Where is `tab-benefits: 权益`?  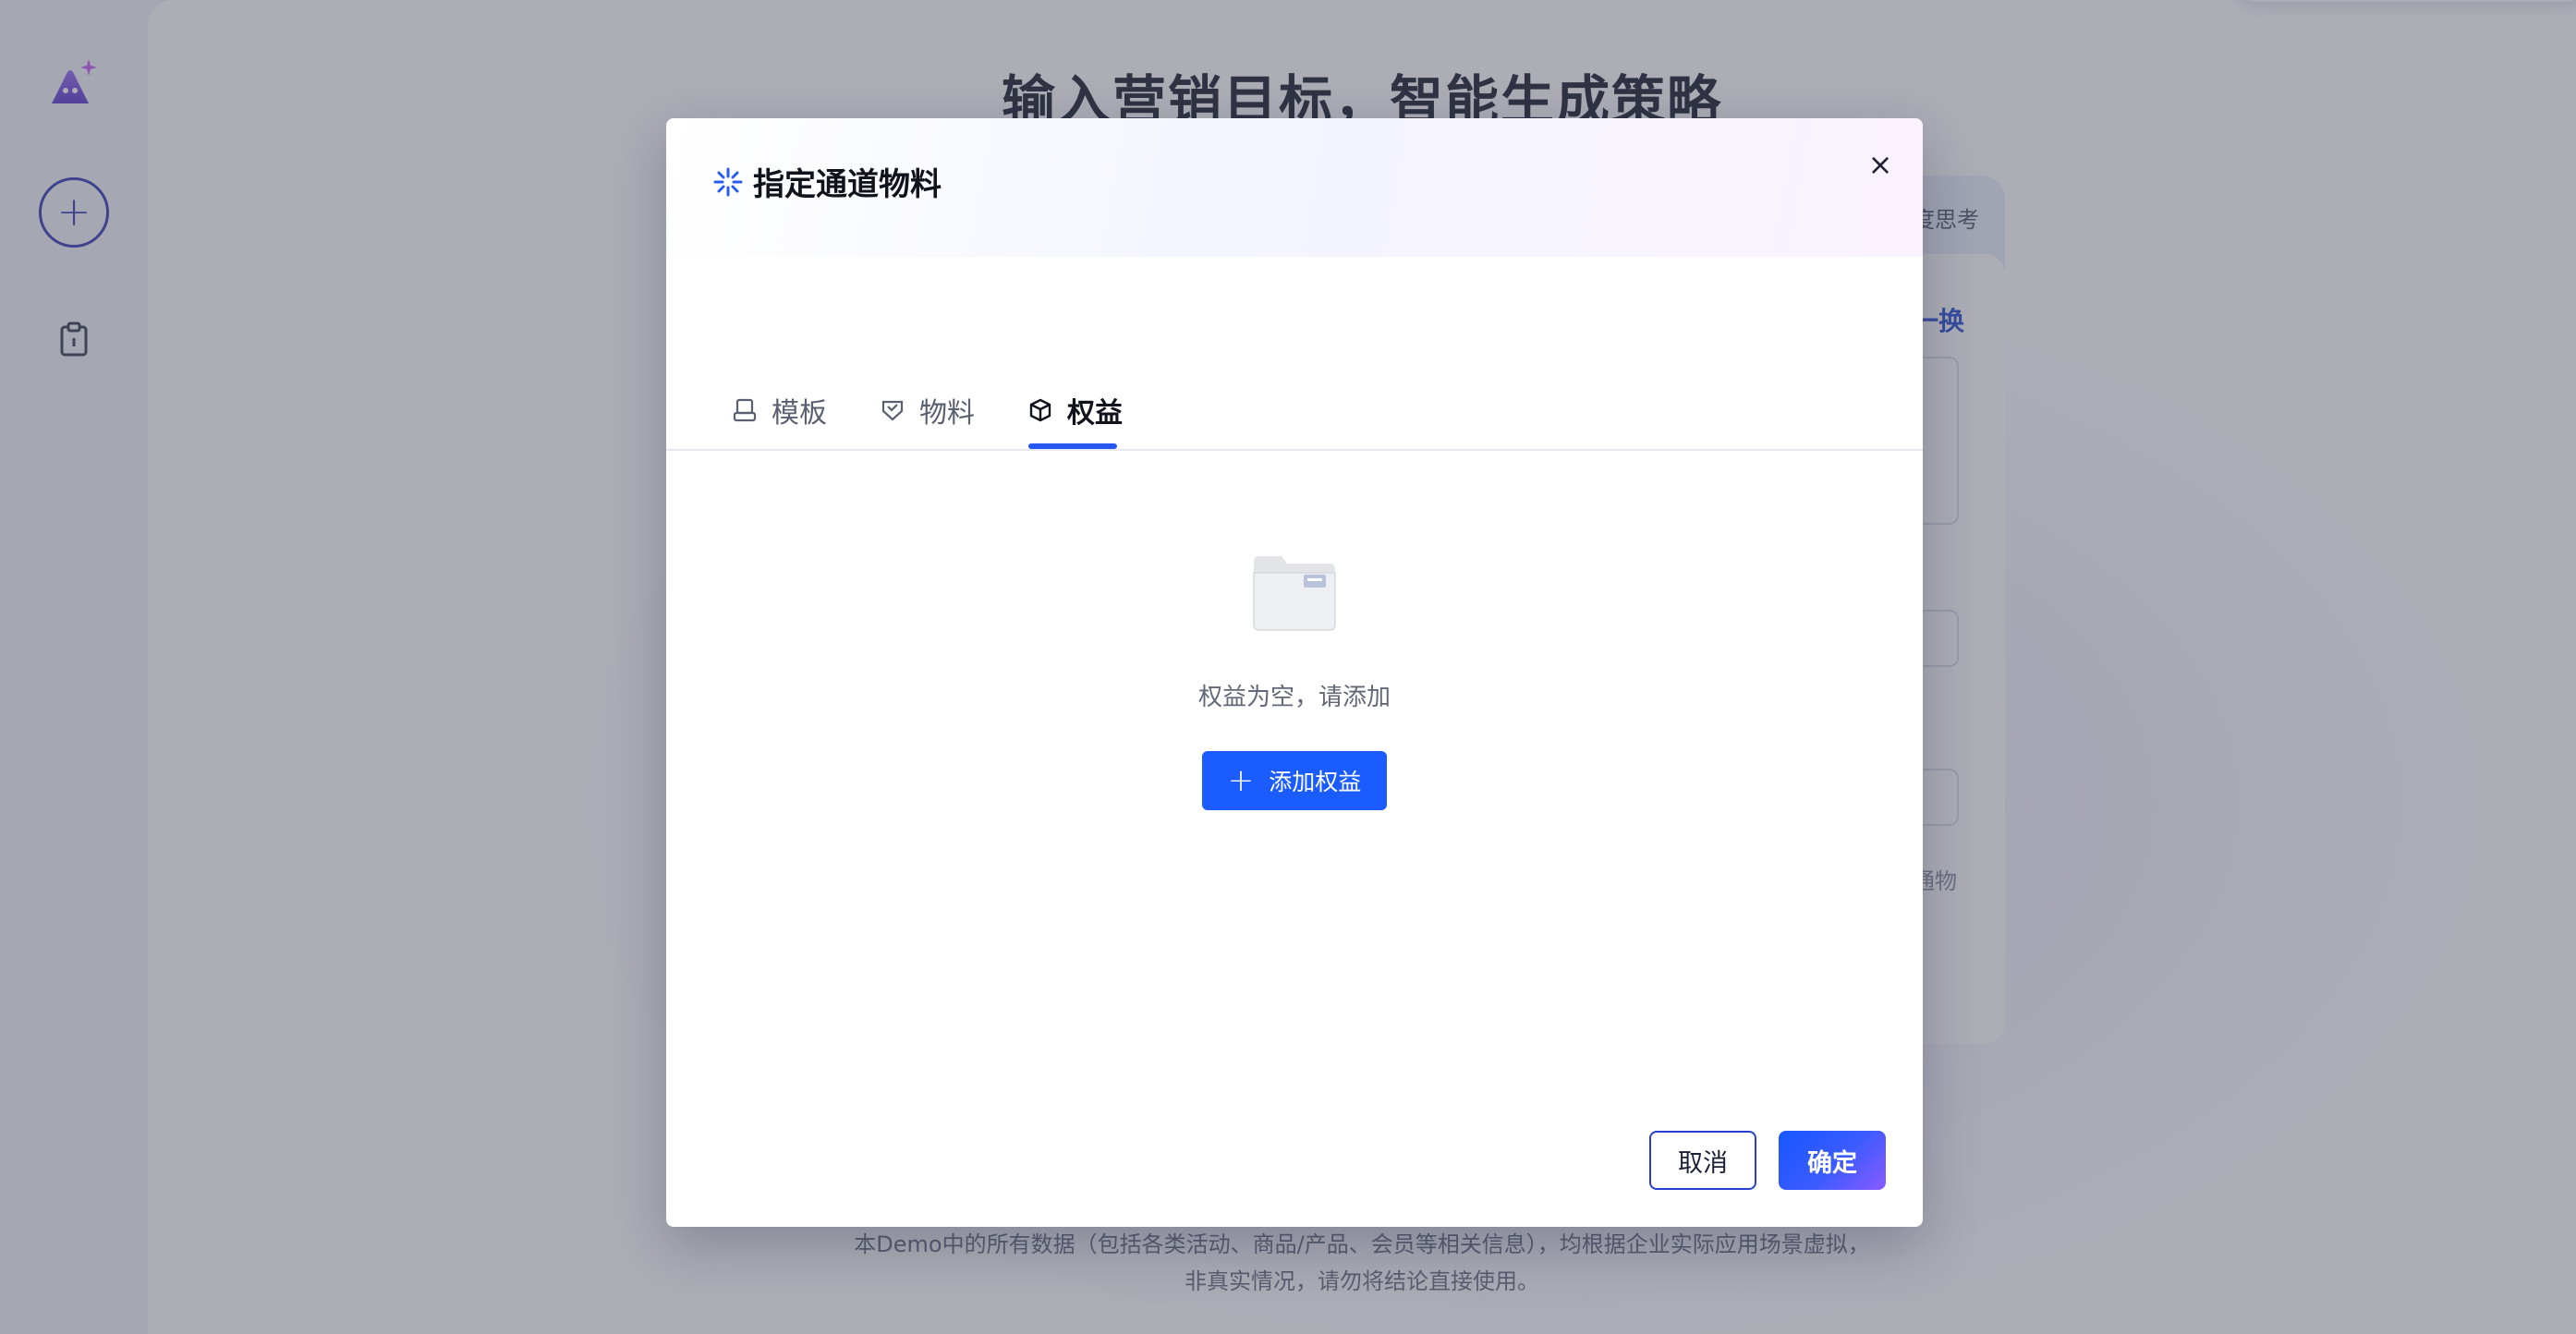 tab-benefits: 权益 is located at coordinates (1075, 410).